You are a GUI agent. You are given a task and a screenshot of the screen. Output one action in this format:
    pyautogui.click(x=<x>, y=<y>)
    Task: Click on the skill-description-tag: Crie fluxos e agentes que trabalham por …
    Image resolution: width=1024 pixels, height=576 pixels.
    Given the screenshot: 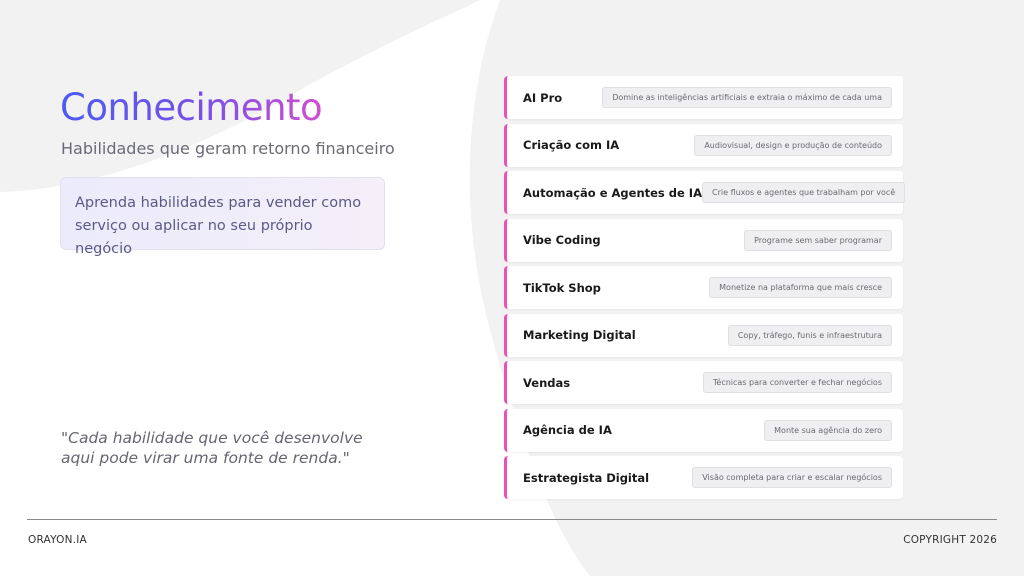 What is the action you would take?
    pyautogui.click(x=804, y=192)
    